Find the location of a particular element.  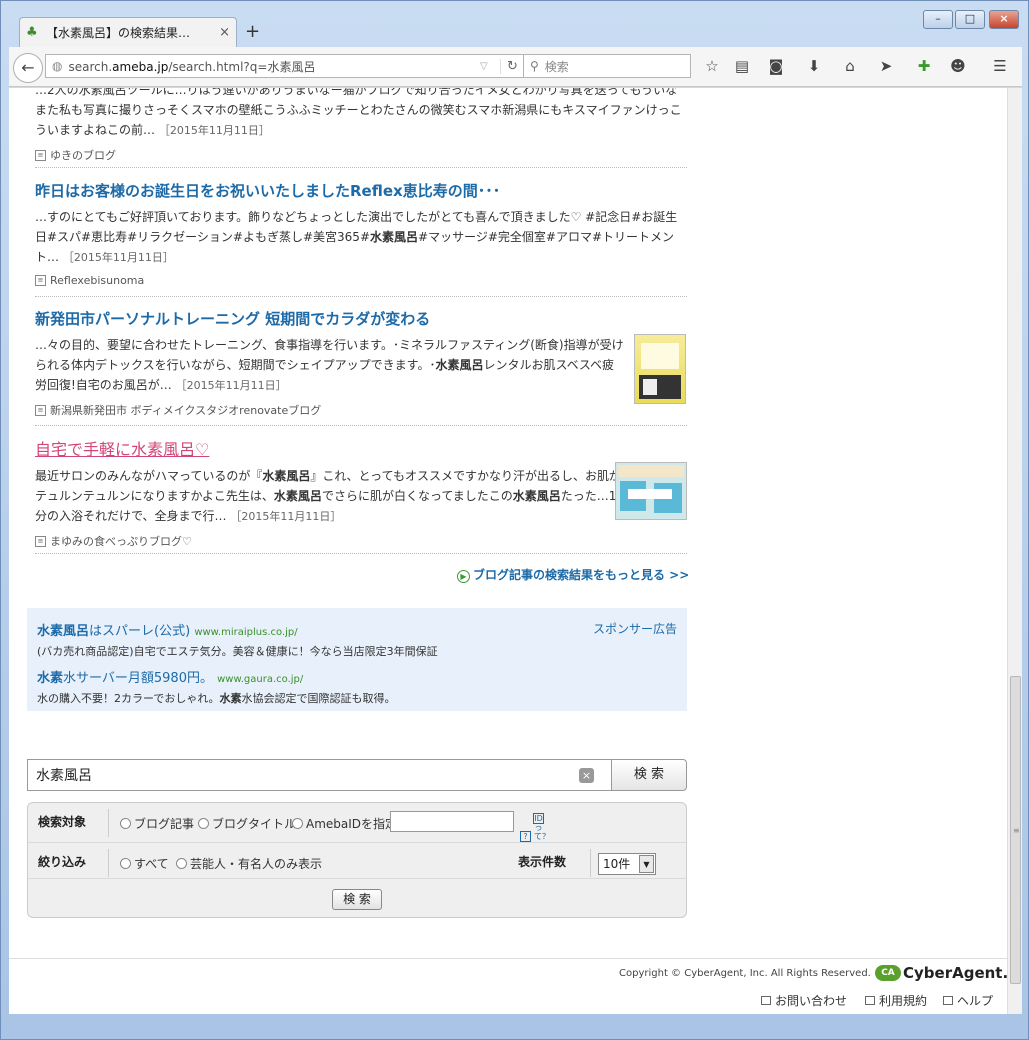

radio-ameba-id: AmebaIDを指定 is located at coordinates (344, 823).